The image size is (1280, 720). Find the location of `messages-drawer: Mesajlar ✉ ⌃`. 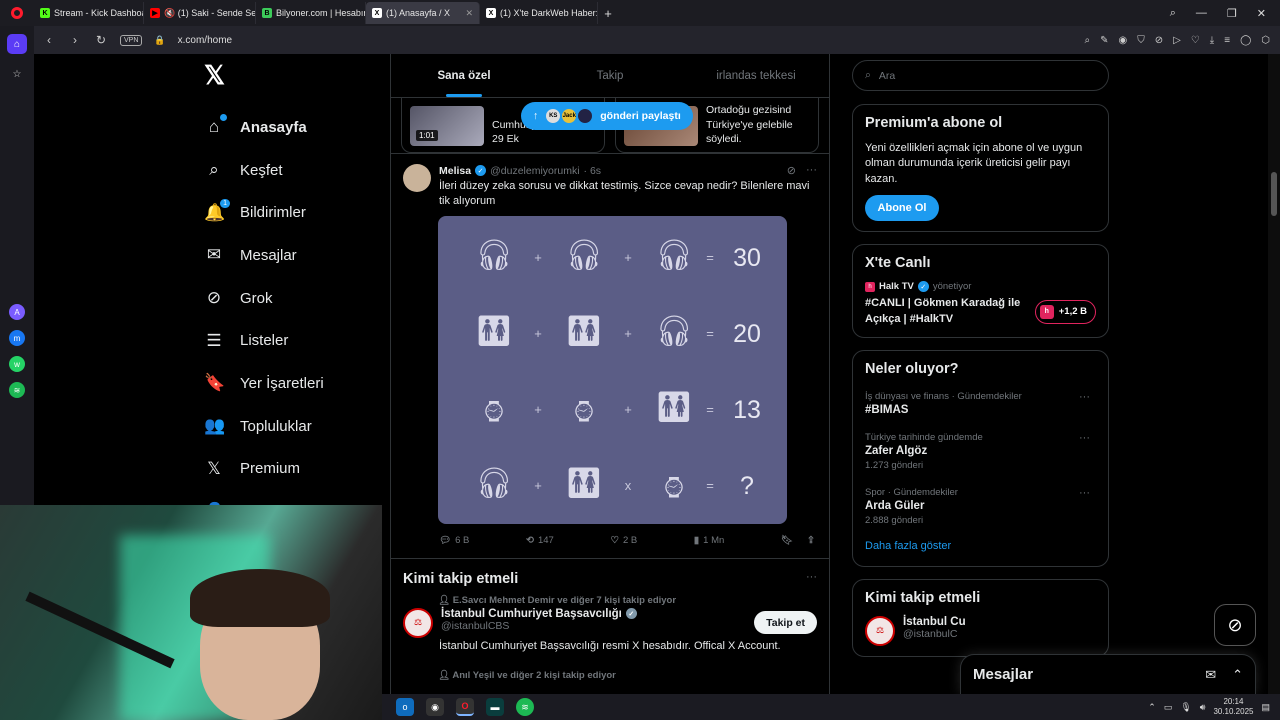

messages-drawer: Mesajlar ✉ ⌃ is located at coordinates (1108, 674).